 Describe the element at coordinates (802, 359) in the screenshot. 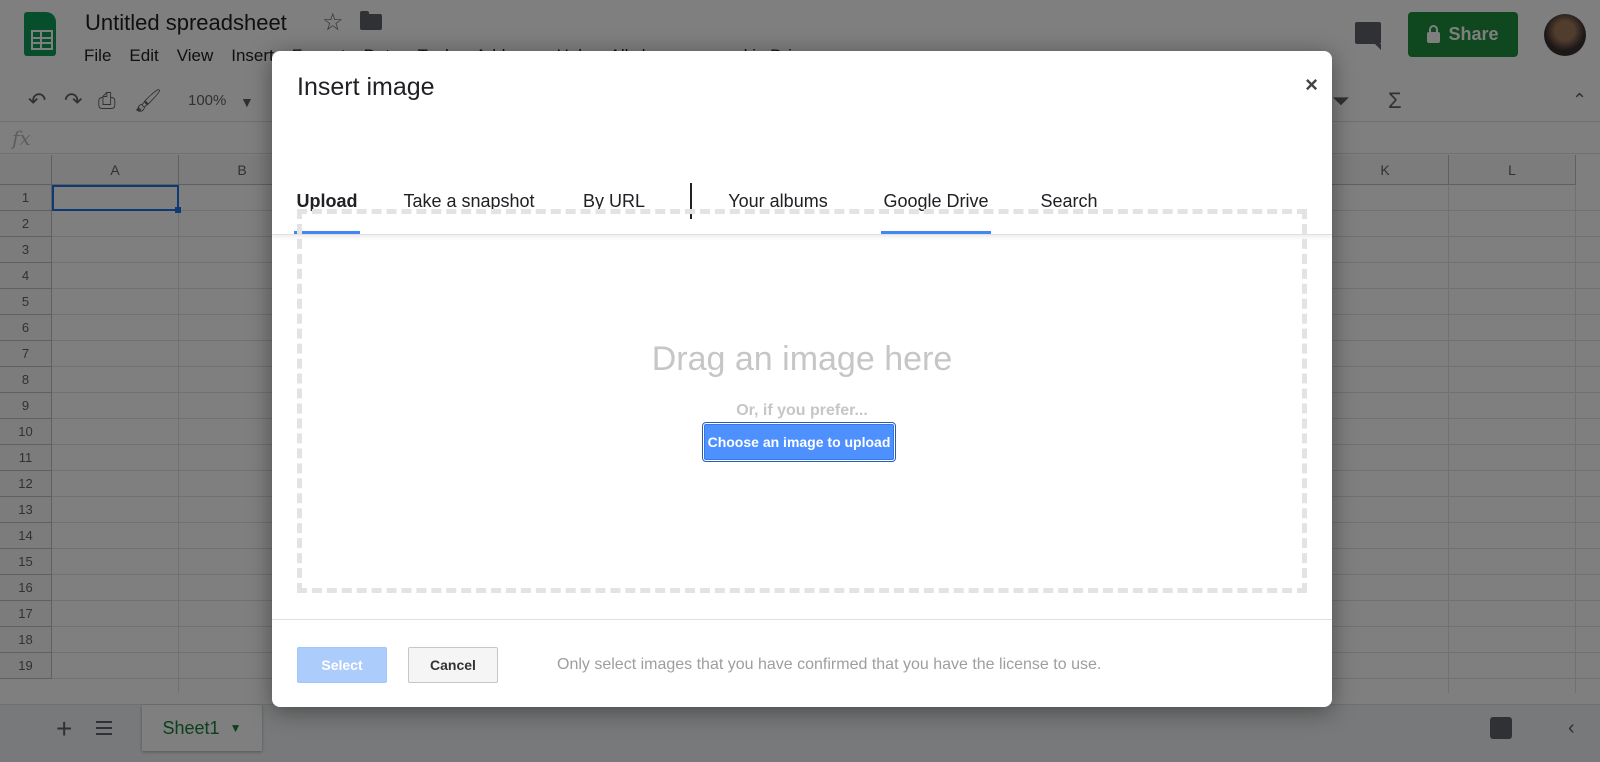

I see `drop-title: Drag an image here` at that location.